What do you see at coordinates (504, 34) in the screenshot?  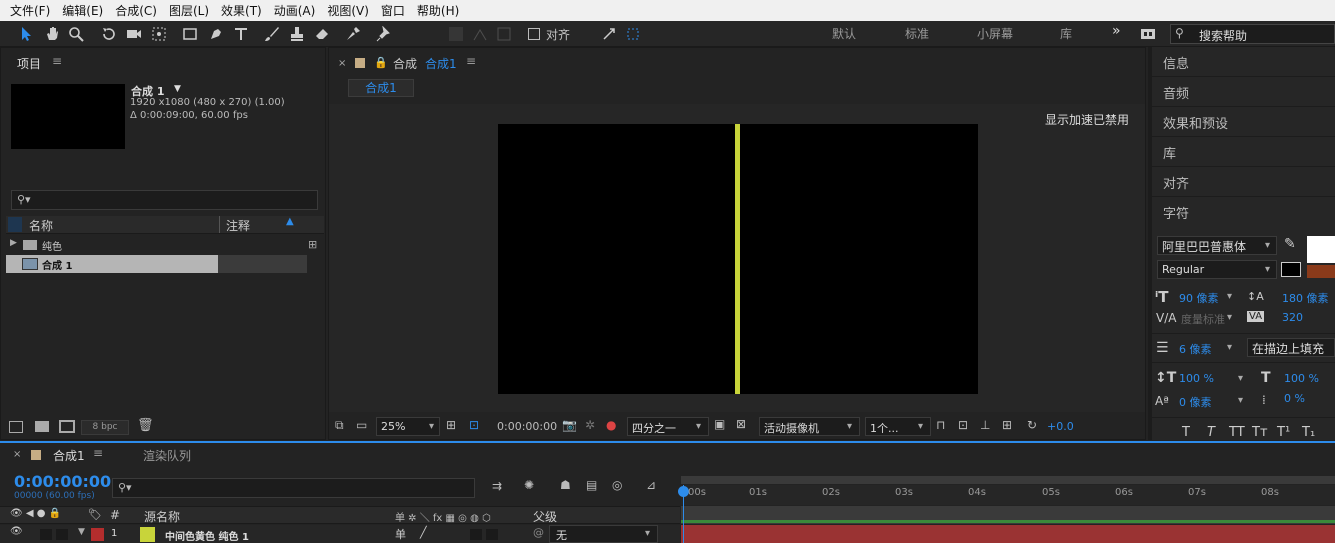 I see `view-axis-icon` at bounding box center [504, 34].